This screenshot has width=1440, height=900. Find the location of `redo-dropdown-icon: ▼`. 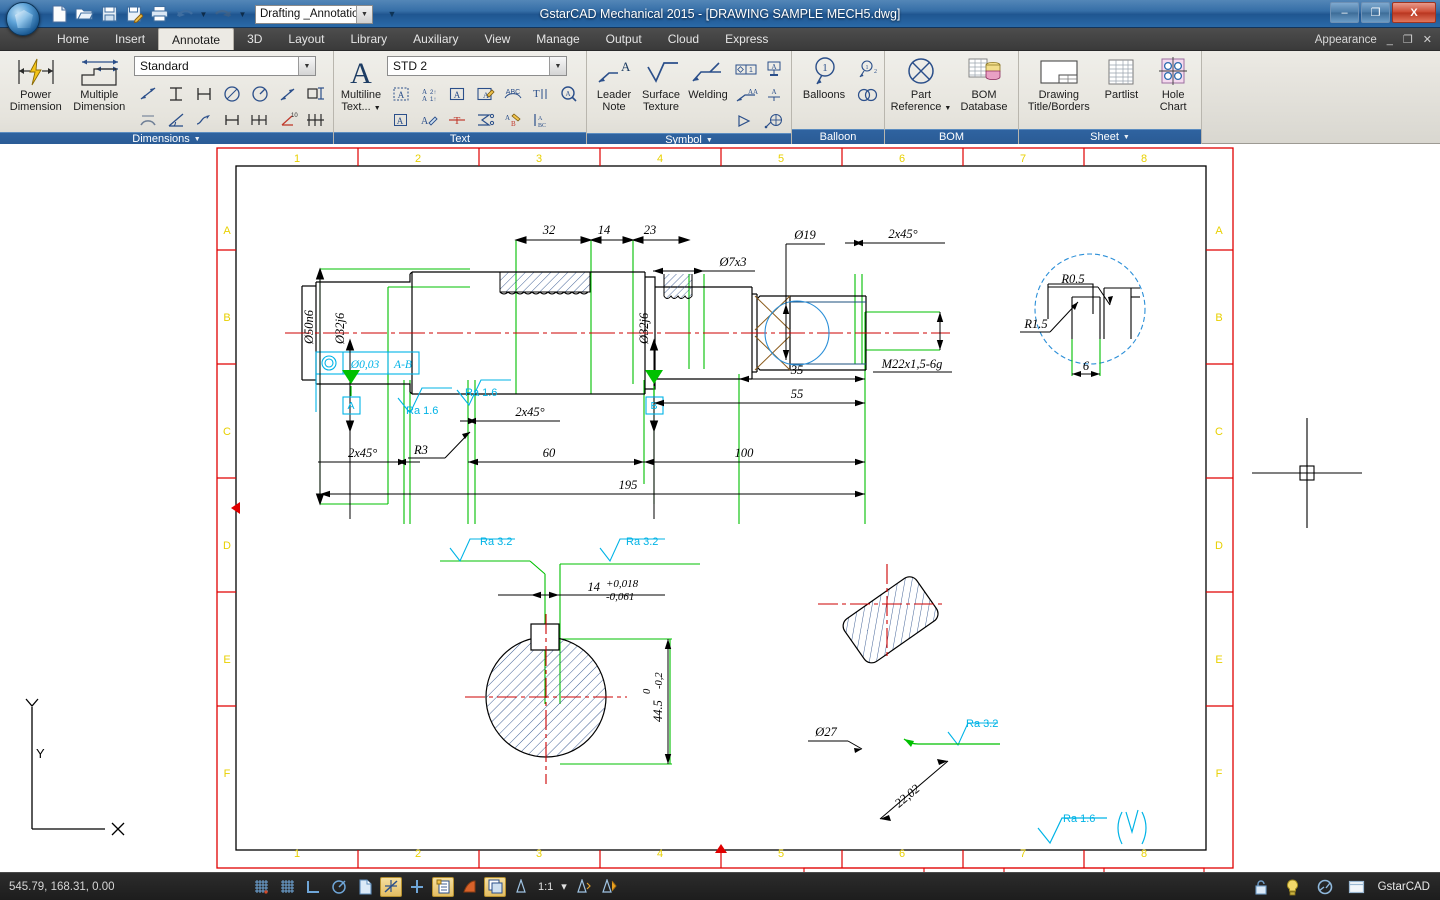

redo-dropdown-icon: ▼ is located at coordinates (242, 14).